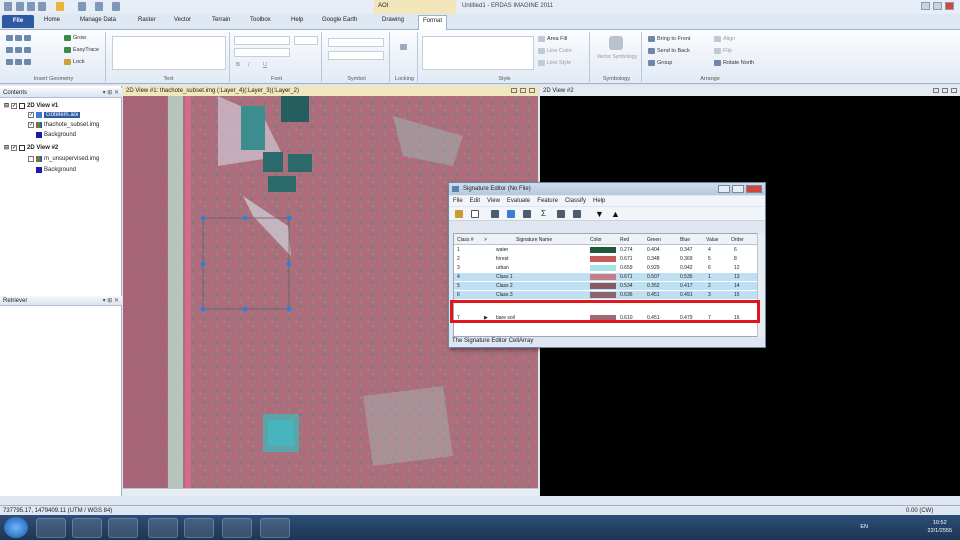 The width and height of the screenshot is (960, 540). I want to click on tab-drawing: Drawing, so click(393, 20).